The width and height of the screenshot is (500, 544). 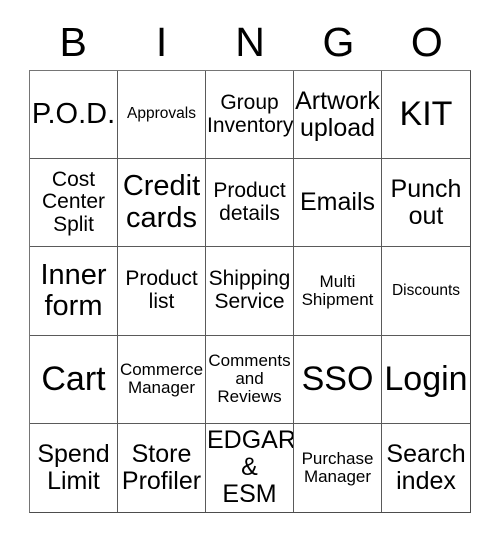 I want to click on bingo-cell-i4: Commerce Manager, so click(x=162, y=379).